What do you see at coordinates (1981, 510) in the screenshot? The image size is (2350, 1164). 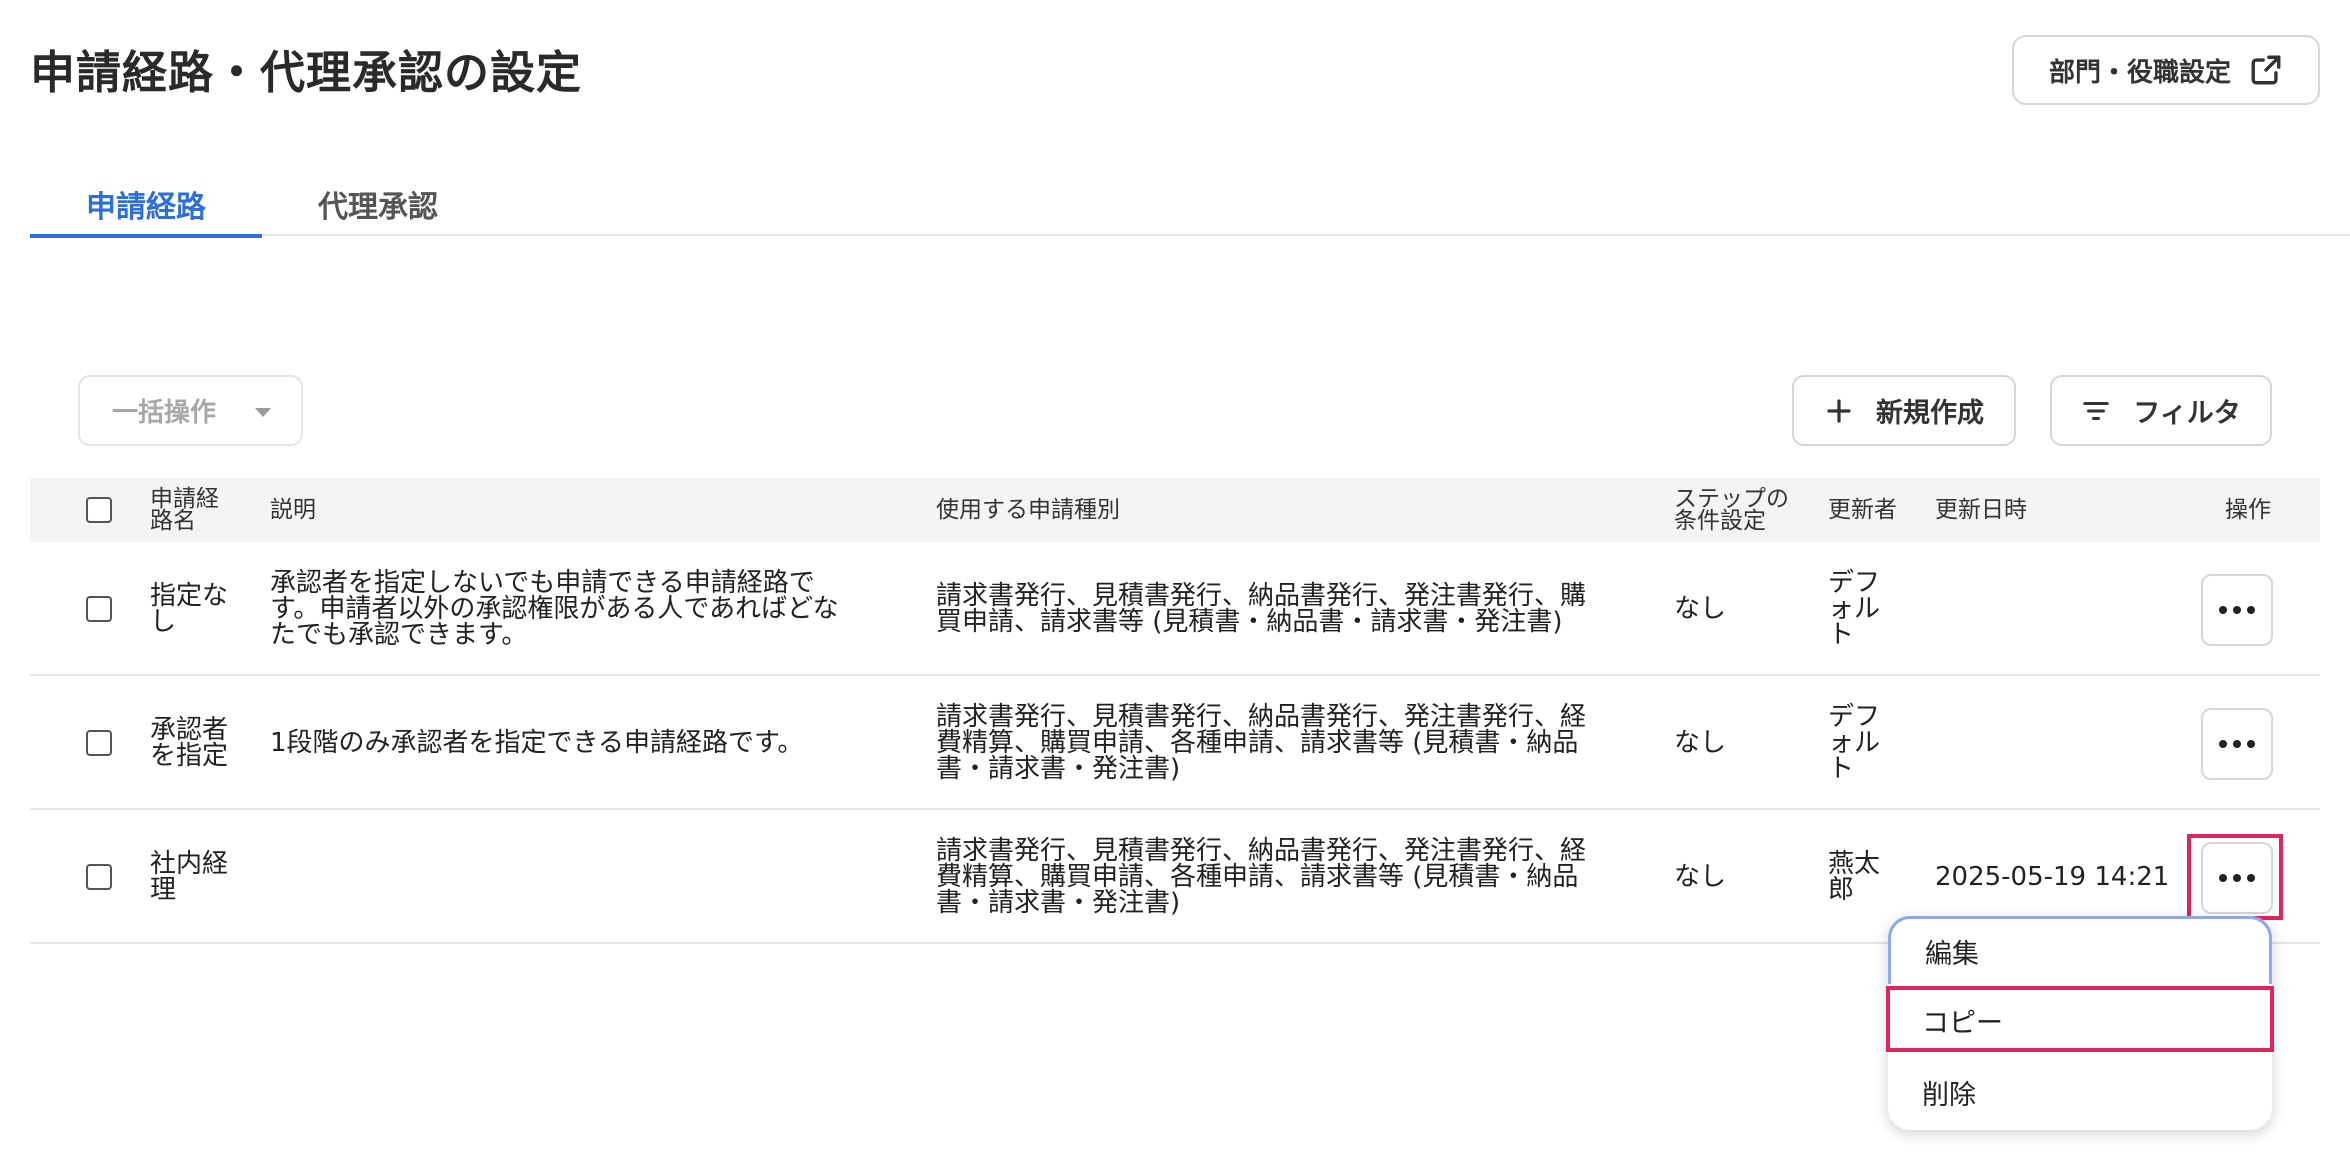 I see `header-updated-at: 更新日時` at bounding box center [1981, 510].